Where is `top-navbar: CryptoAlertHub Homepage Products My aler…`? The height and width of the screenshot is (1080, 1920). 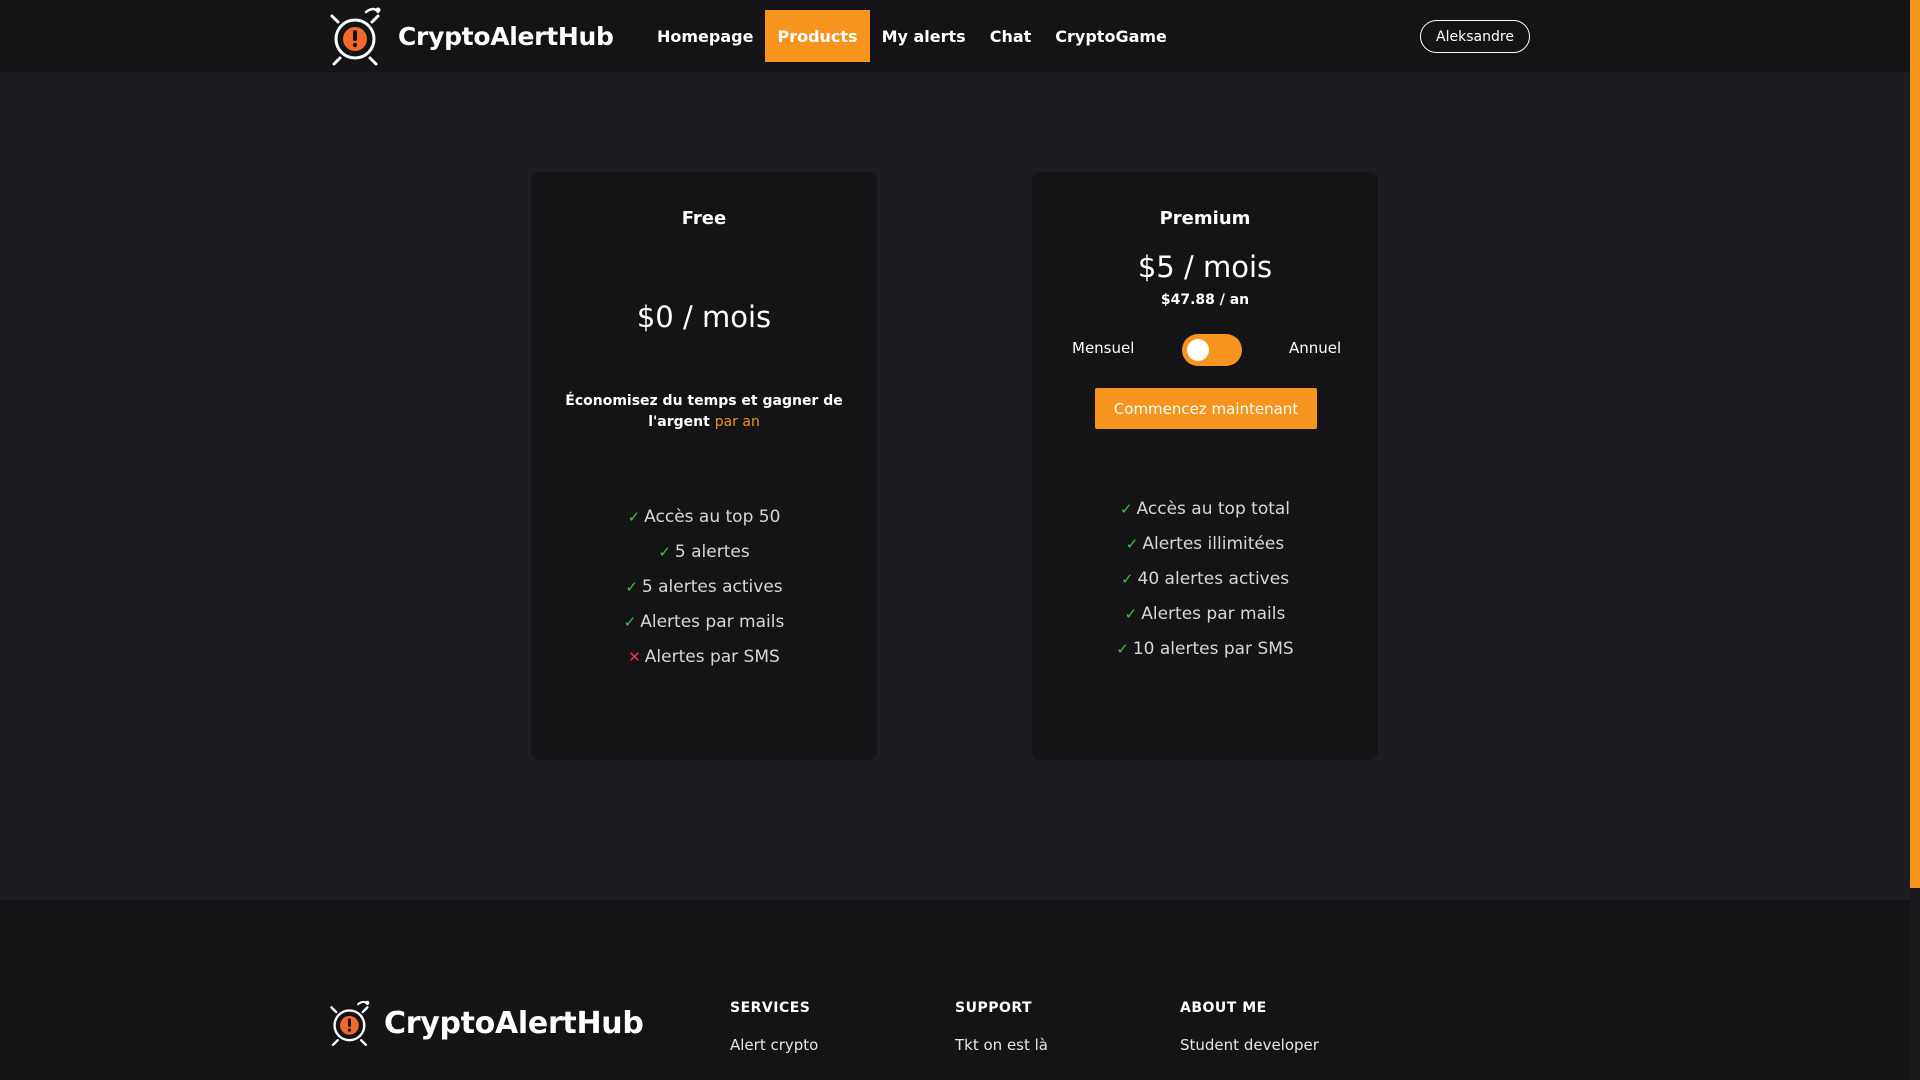 top-navbar: CryptoAlertHub Homepage Products My aler… is located at coordinates (955, 36).